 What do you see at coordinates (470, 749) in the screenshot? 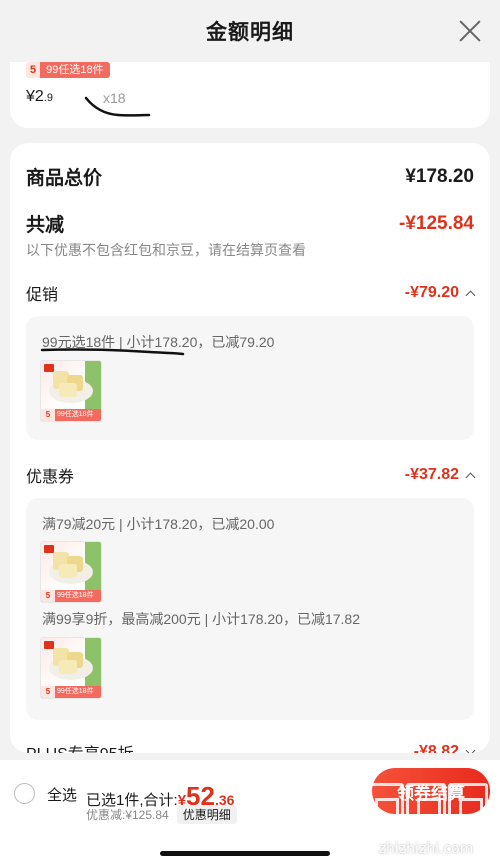
I see `chevron-down-icon` at bounding box center [470, 749].